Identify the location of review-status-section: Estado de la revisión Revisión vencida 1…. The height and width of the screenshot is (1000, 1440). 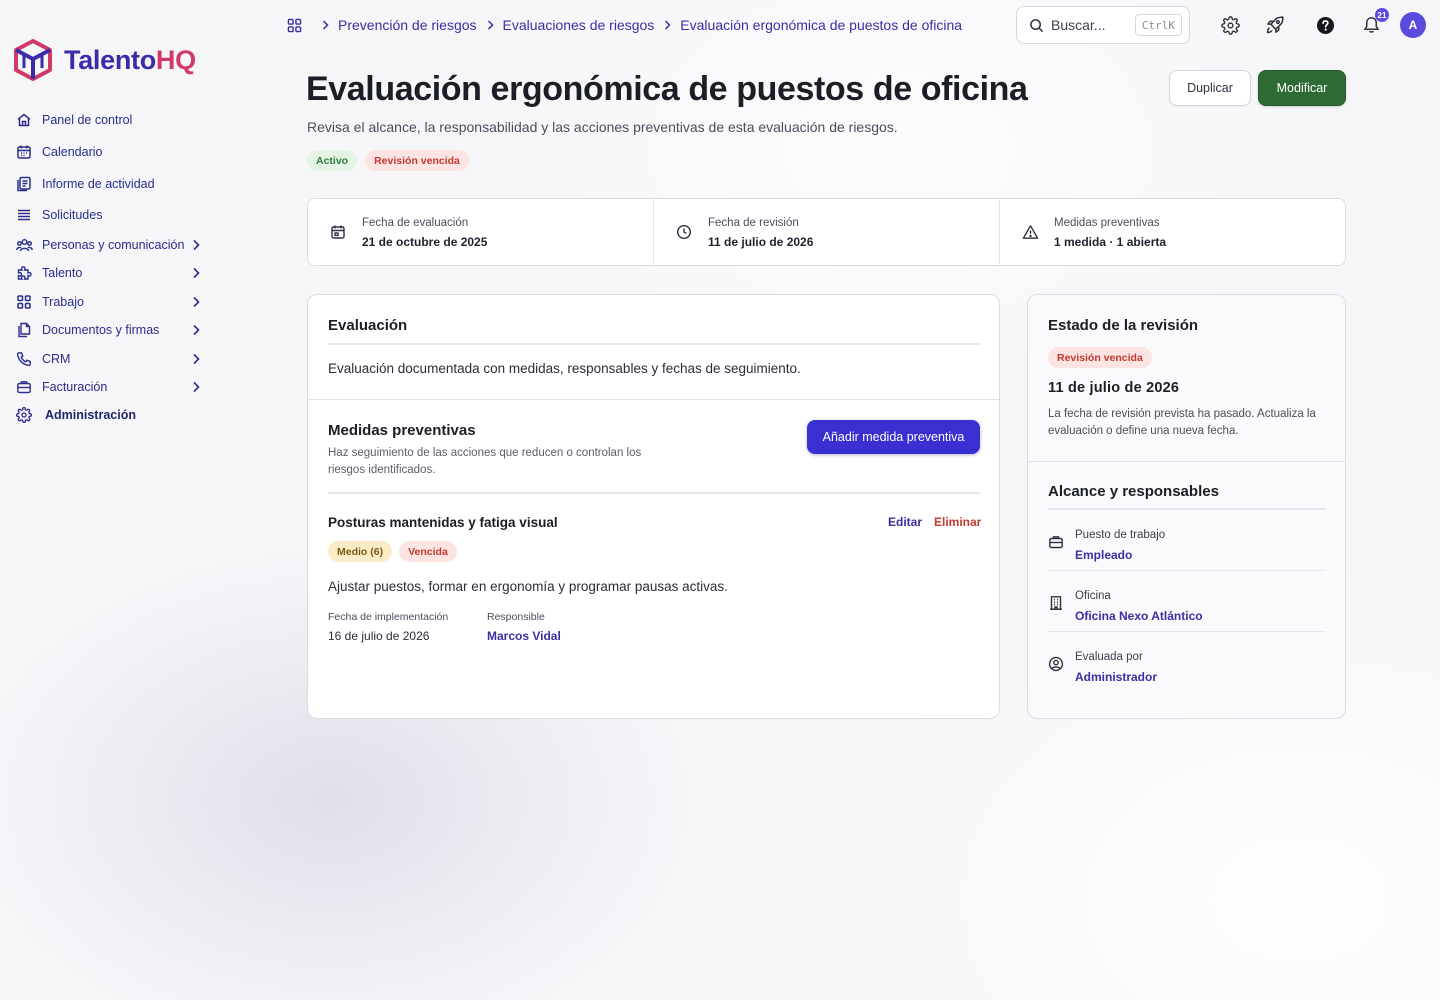
(1186, 378).